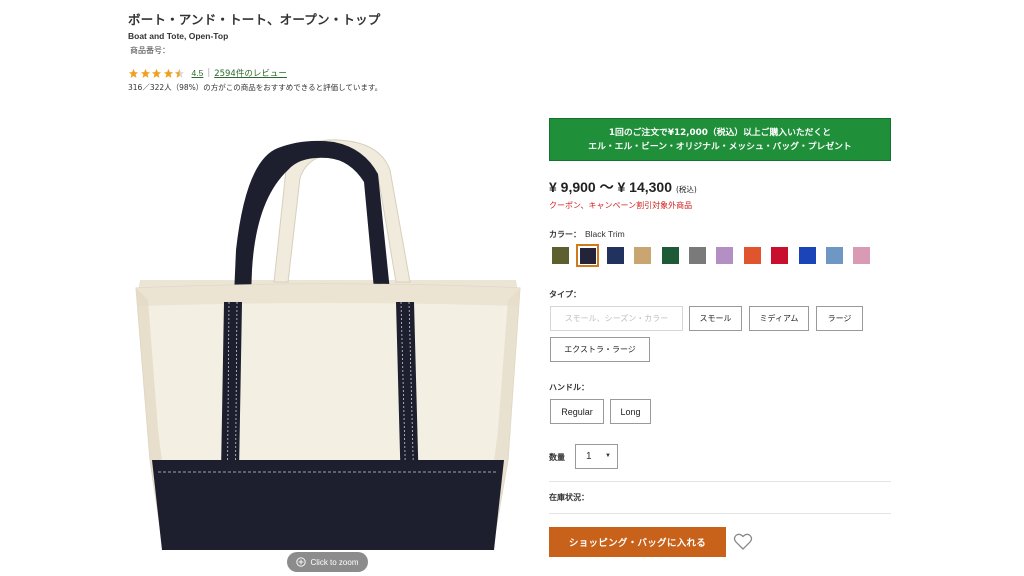  What do you see at coordinates (637, 542) in the screenshot?
I see `add-to-bag-button: ショッピング・バッグに入れる` at bounding box center [637, 542].